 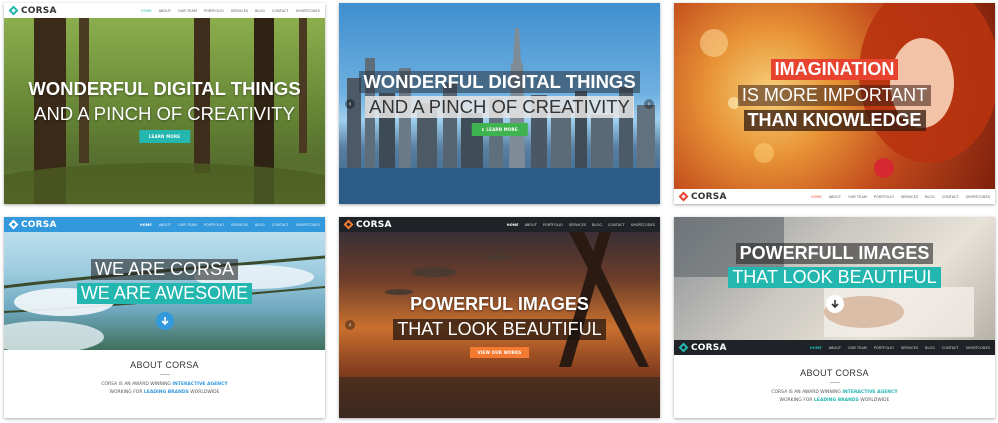 I want to click on about-line-2: WORKING FOR LEADING BRANDS WORLDWIDE, so click(x=834, y=401).